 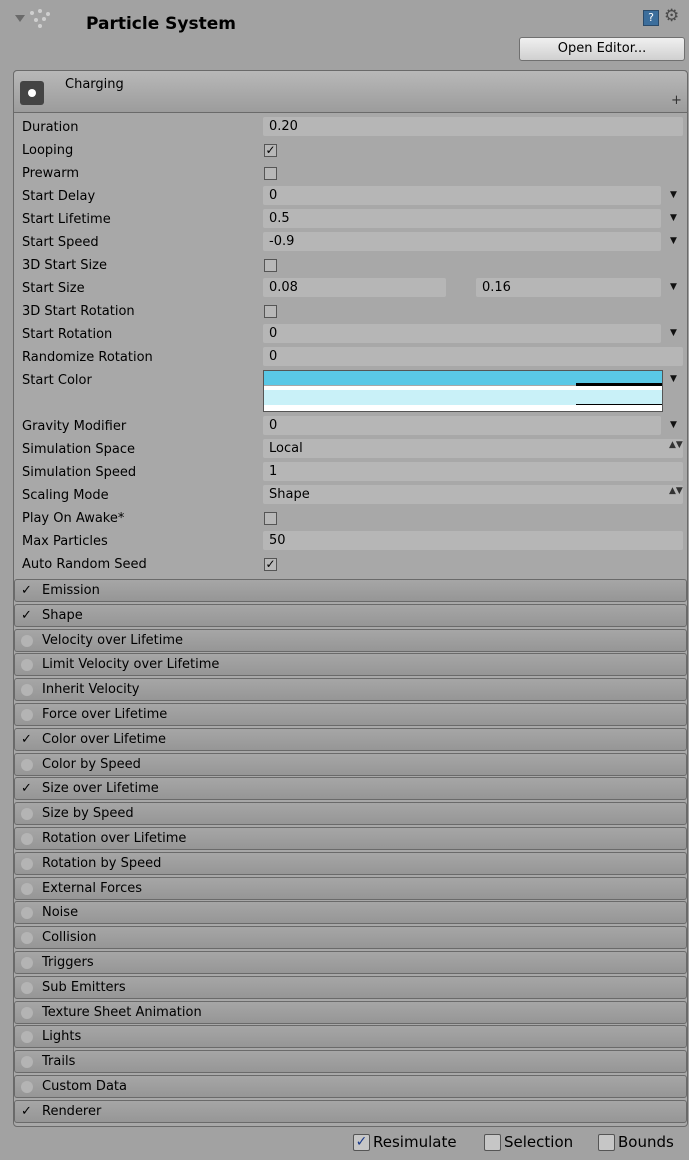 I want to click on 3d-start-size-checkbox, so click(x=270, y=265).